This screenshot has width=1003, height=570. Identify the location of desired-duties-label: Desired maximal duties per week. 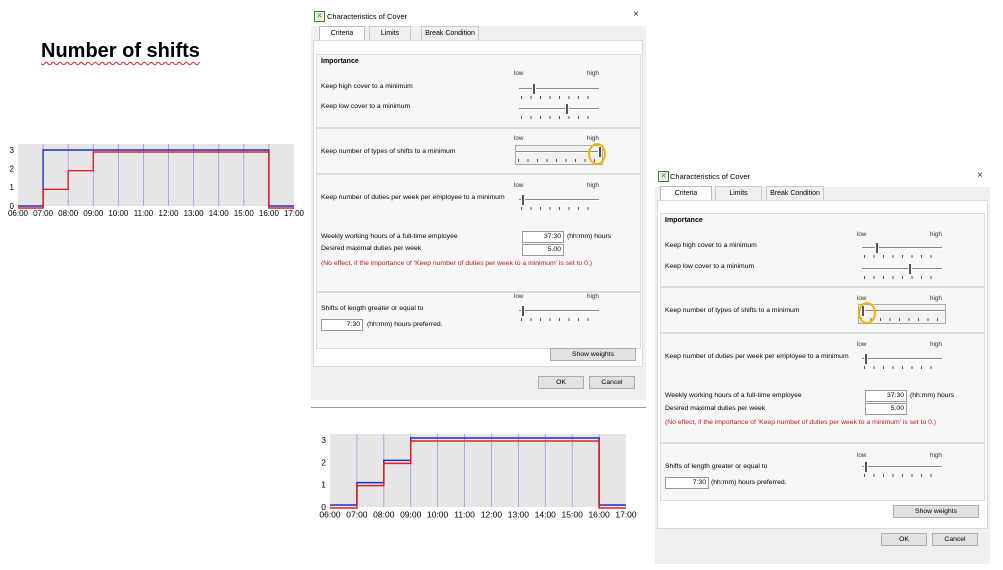
(371, 248).